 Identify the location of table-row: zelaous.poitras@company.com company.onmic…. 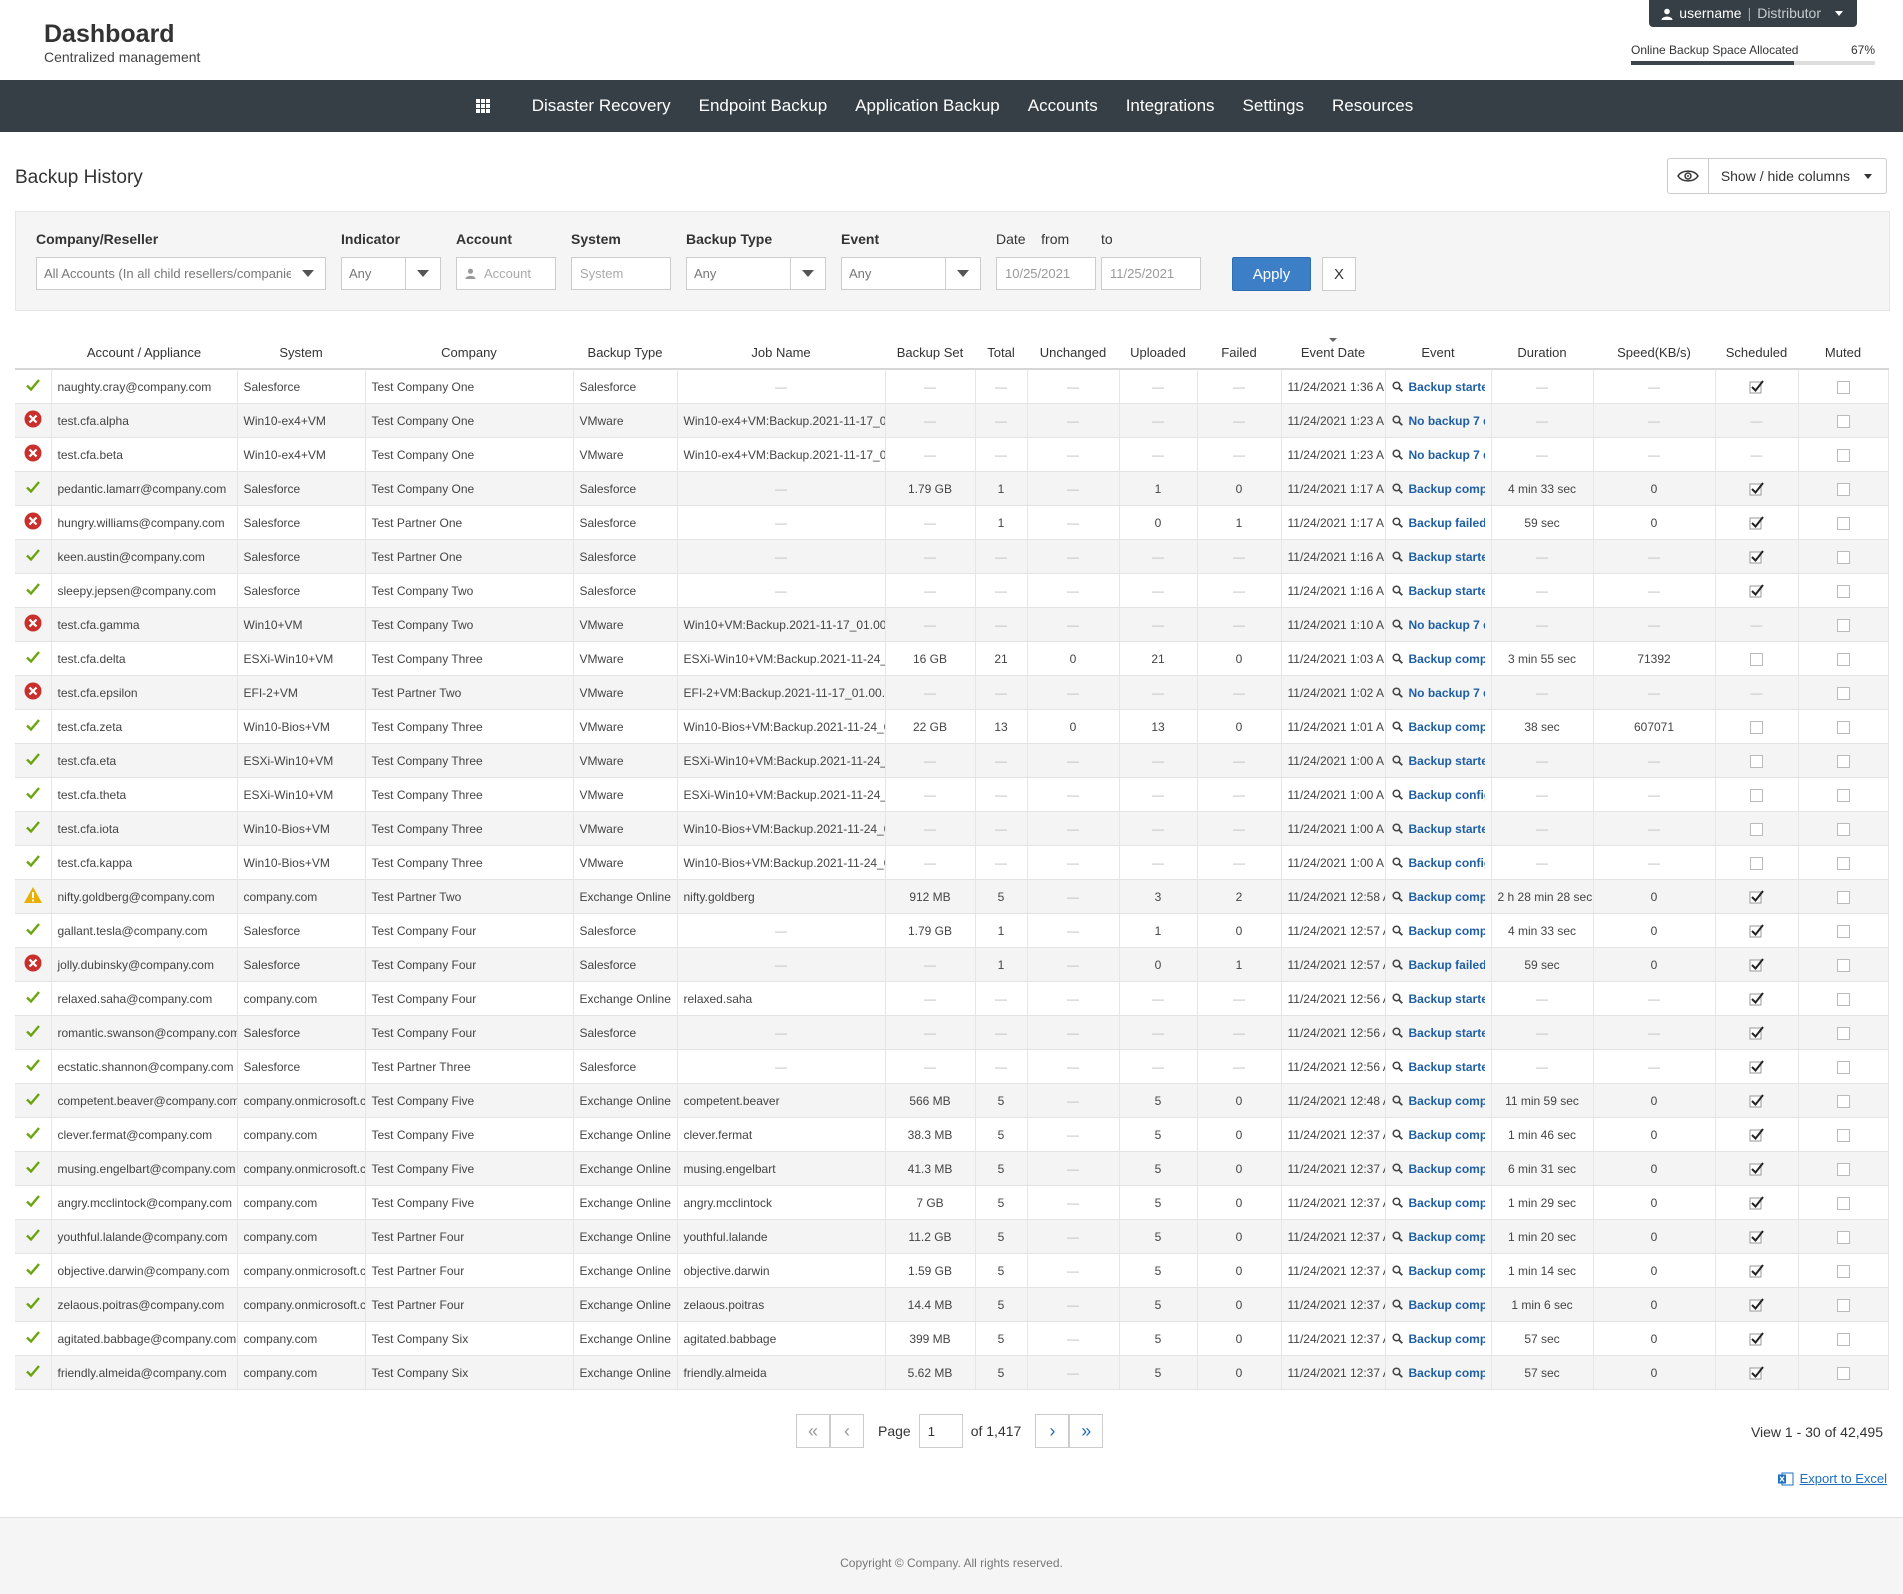
(952, 1304).